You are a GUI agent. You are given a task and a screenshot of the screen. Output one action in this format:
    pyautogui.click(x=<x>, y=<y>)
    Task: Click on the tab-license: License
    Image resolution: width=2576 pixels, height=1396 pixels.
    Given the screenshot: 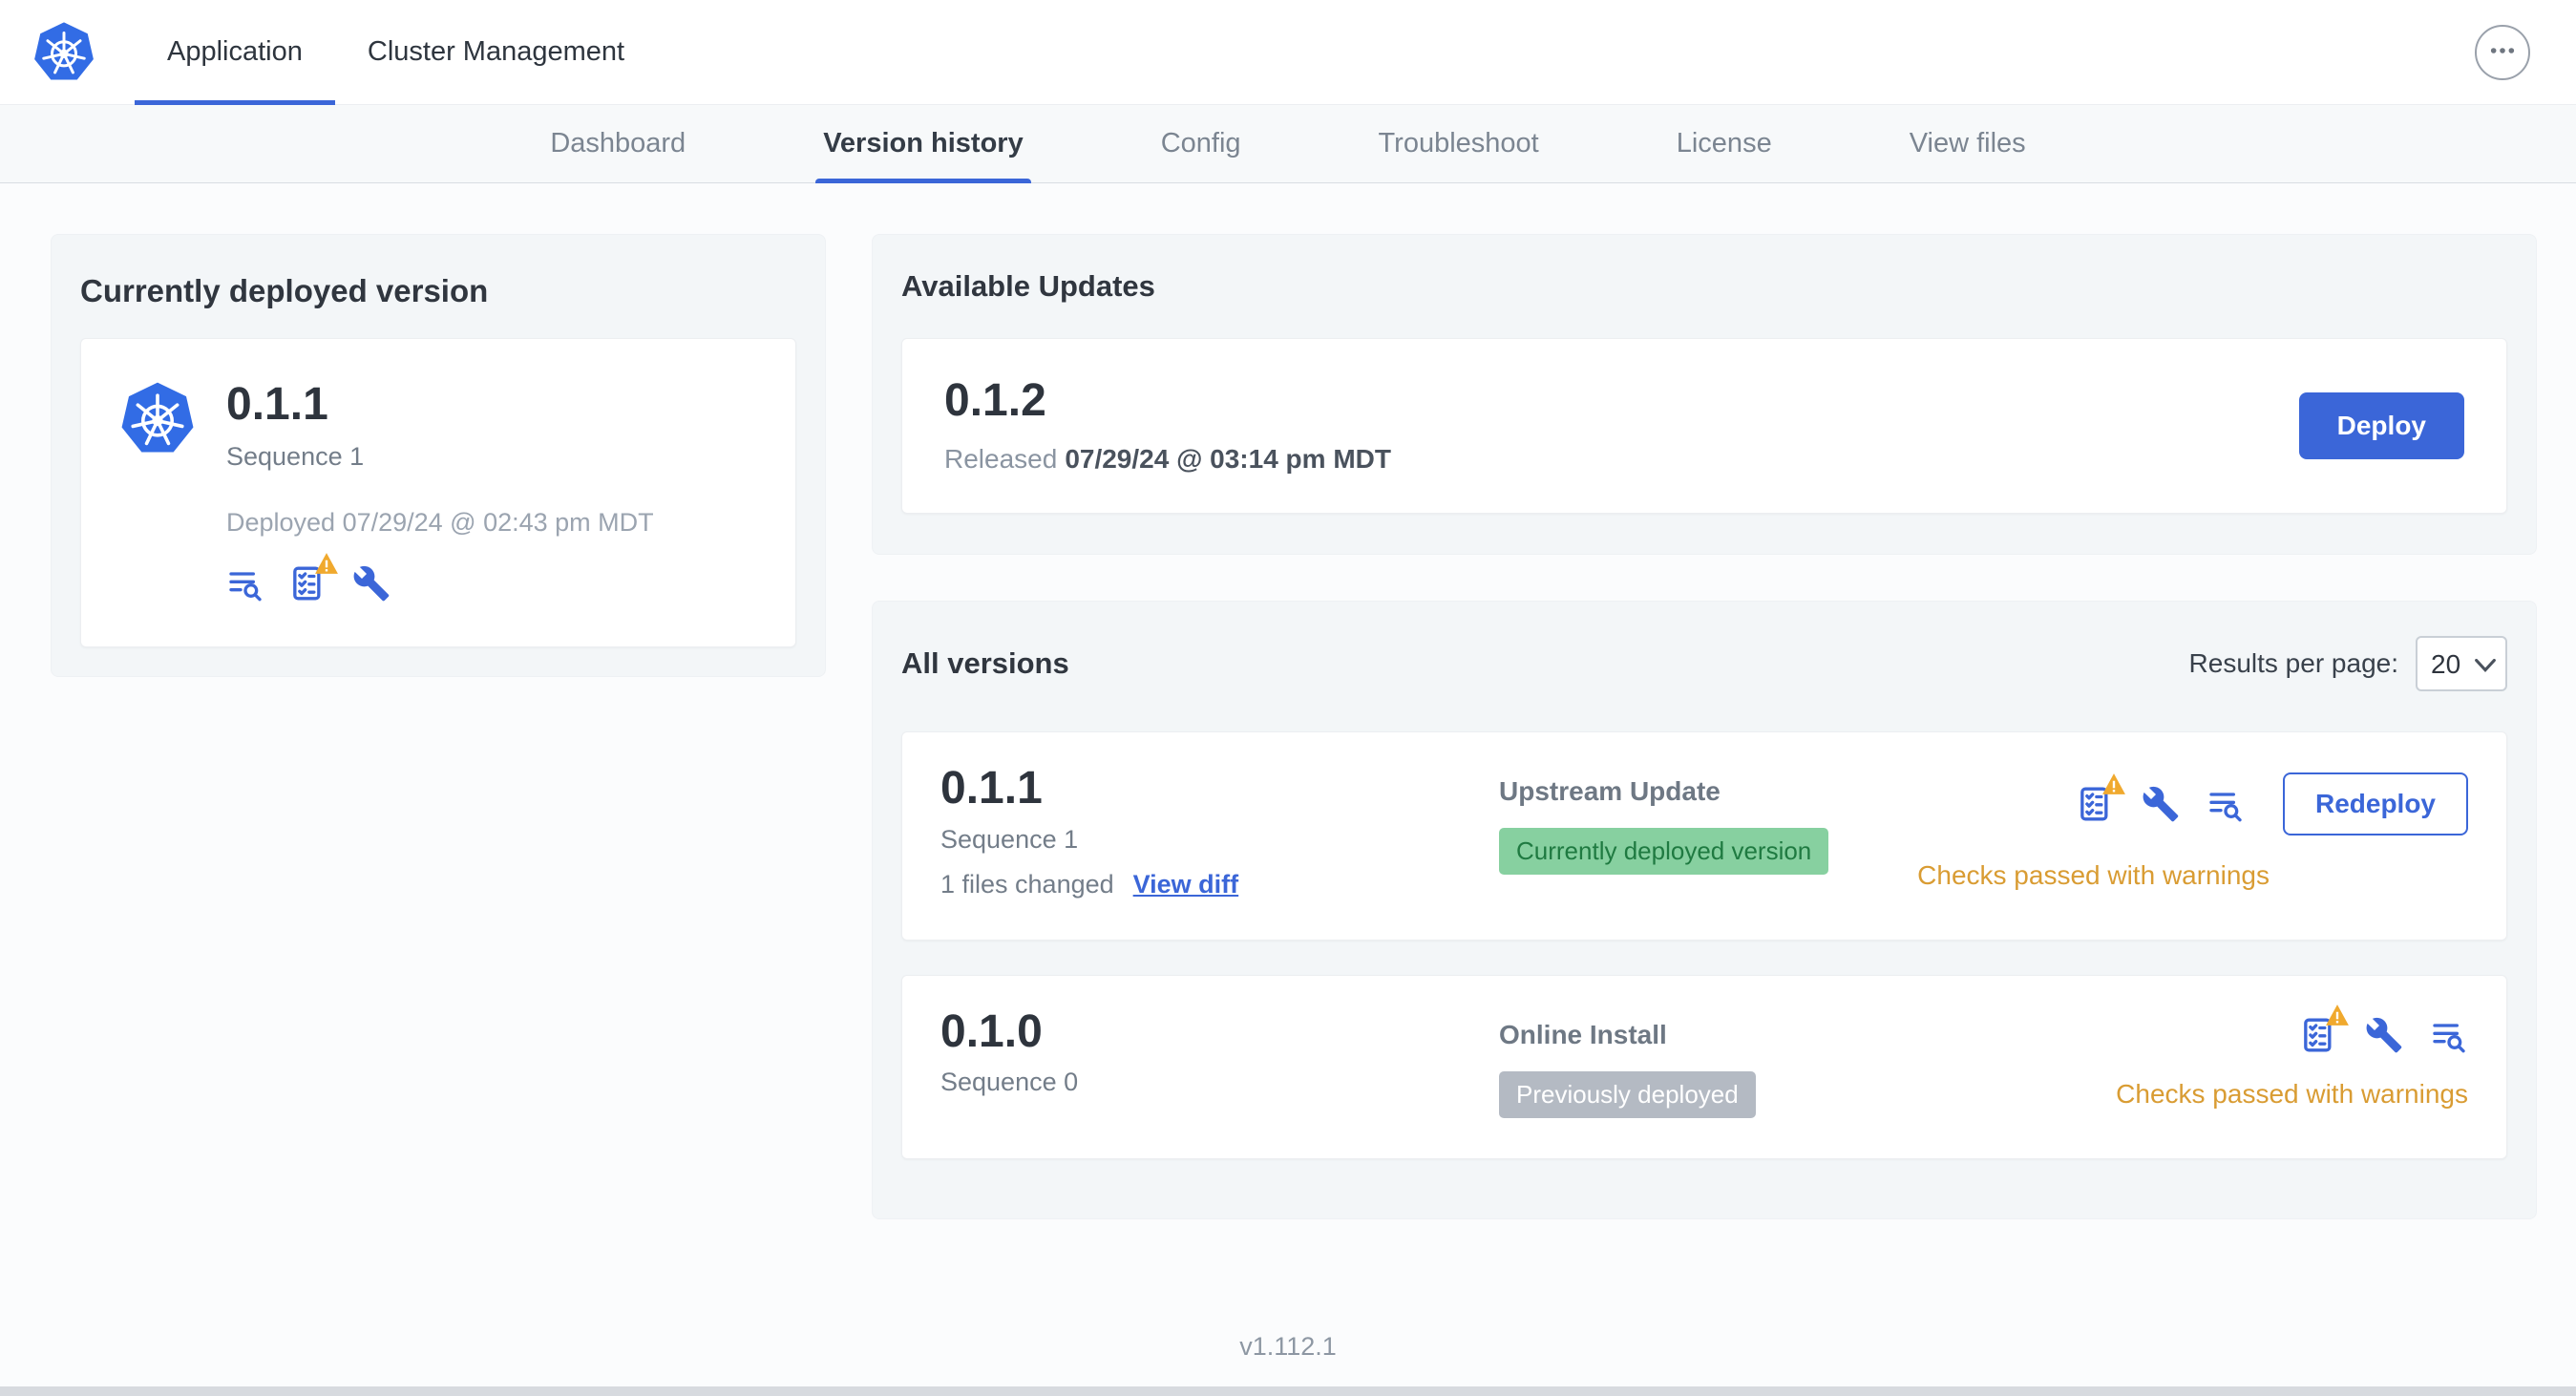 What is the action you would take?
    pyautogui.click(x=1724, y=143)
    